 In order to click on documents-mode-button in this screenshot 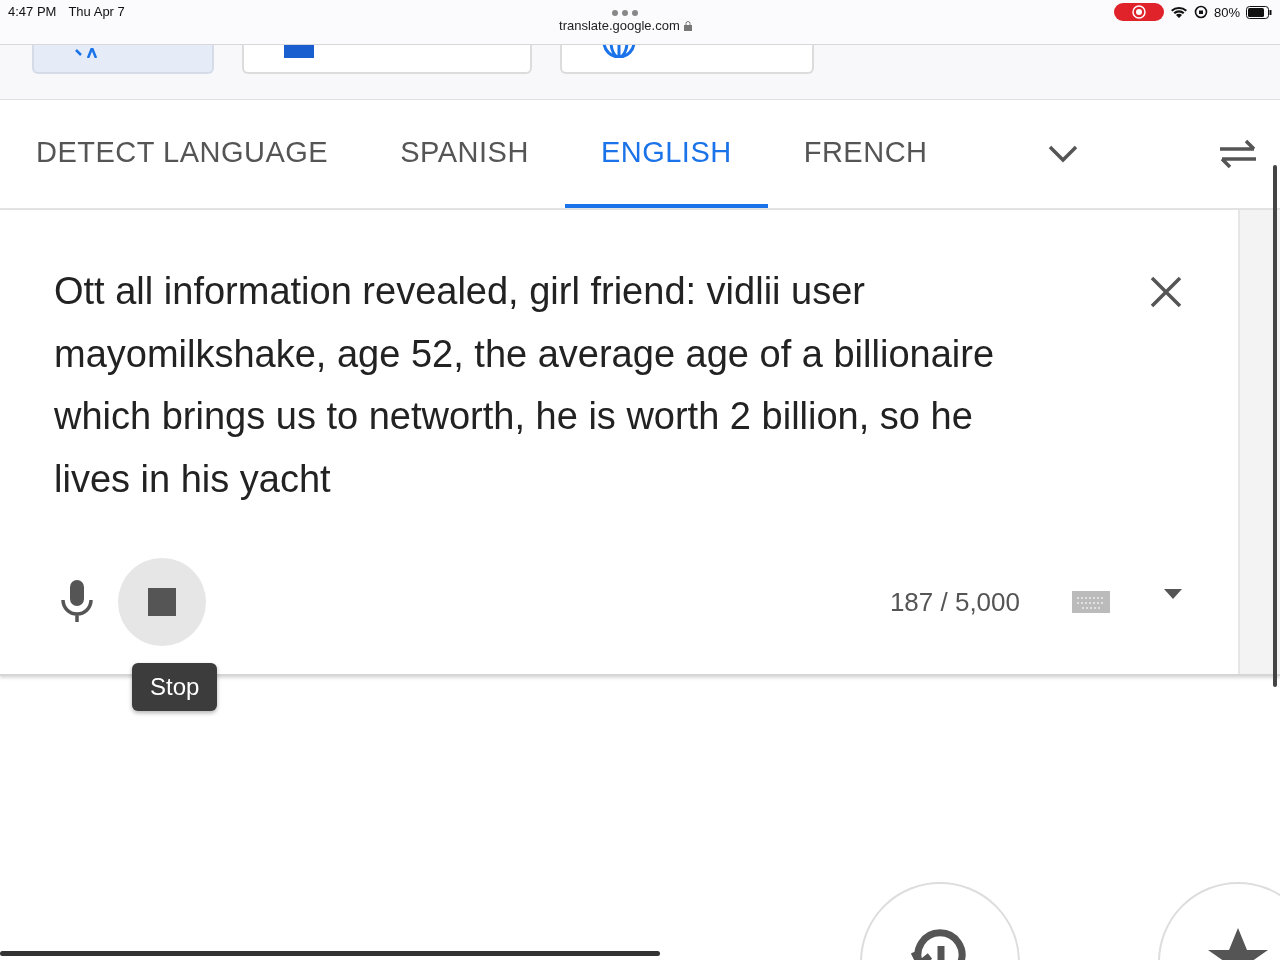, I will do `click(387, 59)`.